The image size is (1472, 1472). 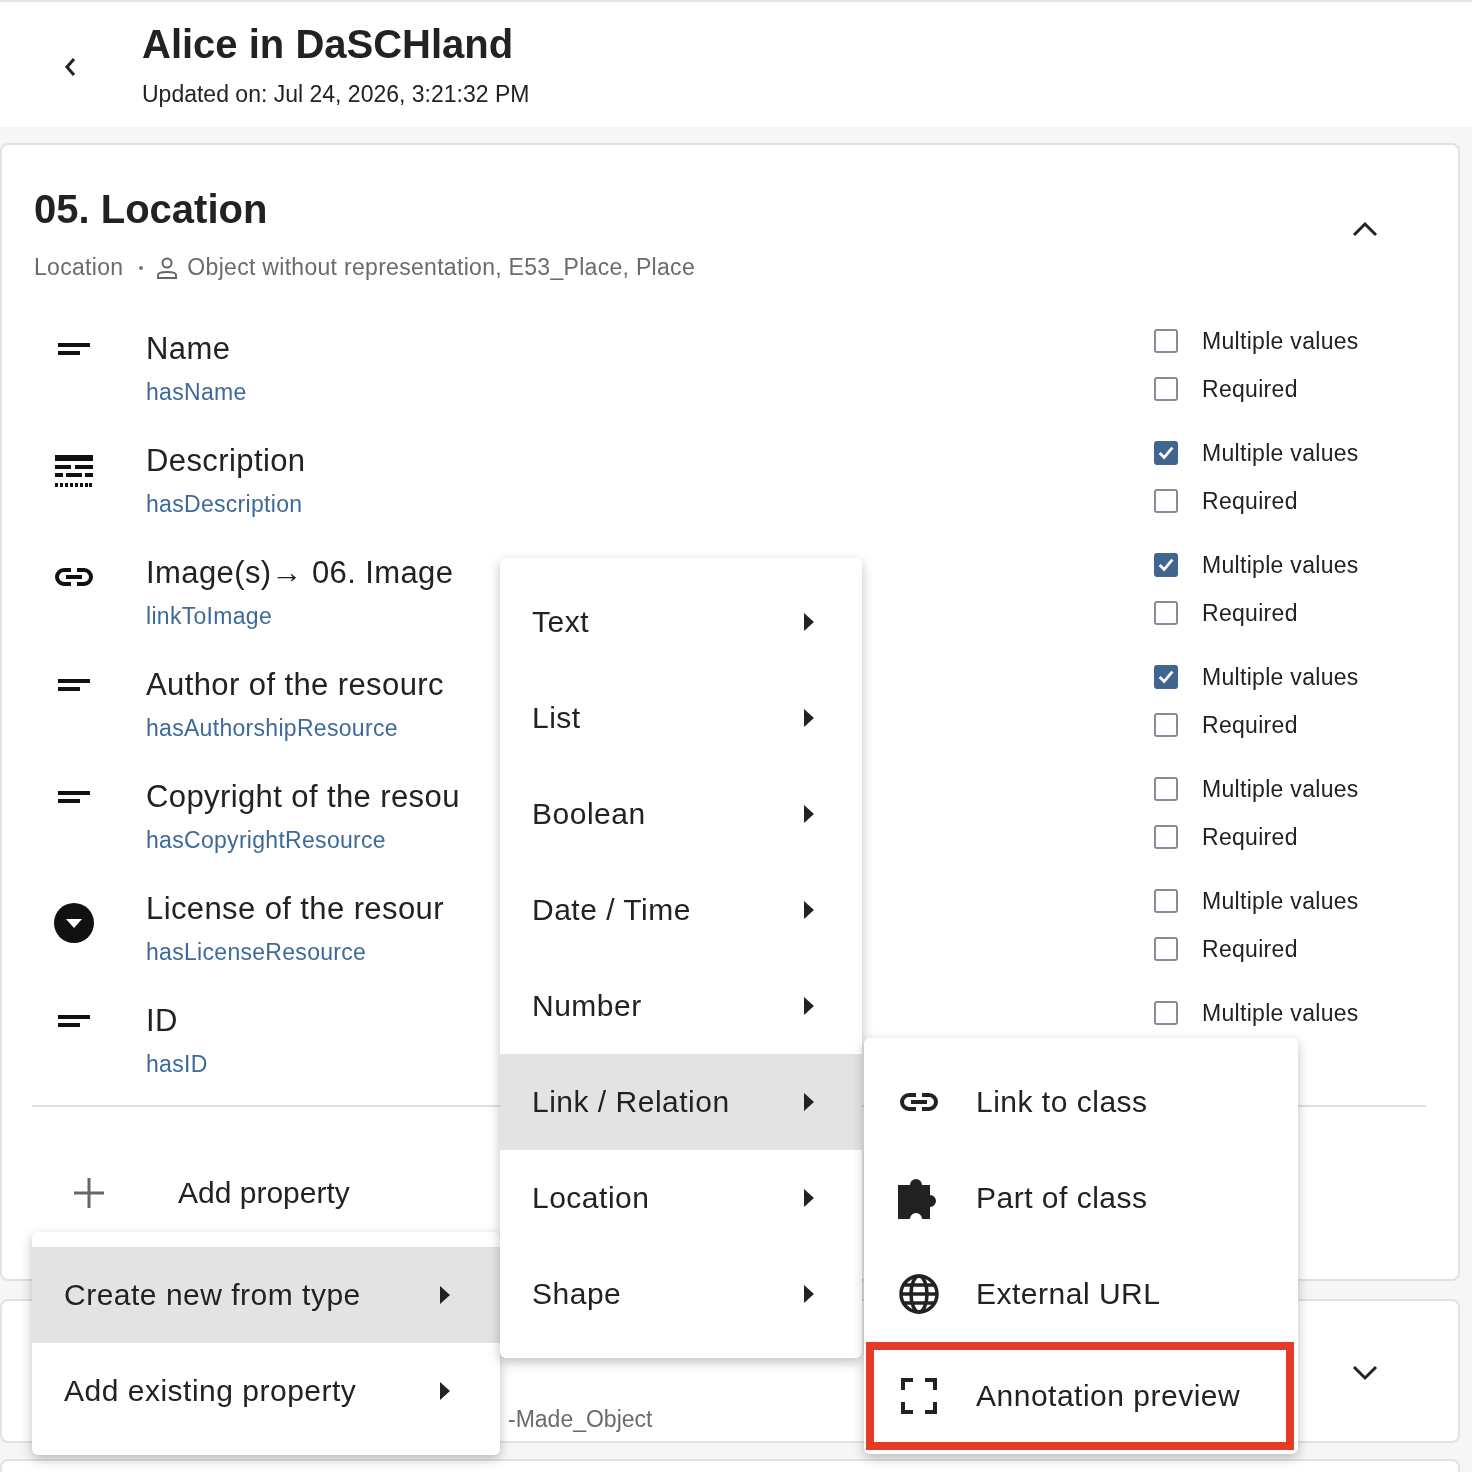 What do you see at coordinates (74, 471) in the screenshot?
I see `paragraph-icon` at bounding box center [74, 471].